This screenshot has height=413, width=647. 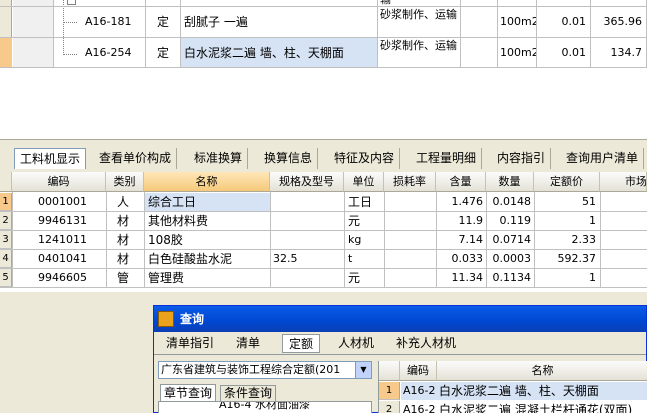 What do you see at coordinates (426, 343) in the screenshot?
I see `tab-supplement: 补充人材机` at bounding box center [426, 343].